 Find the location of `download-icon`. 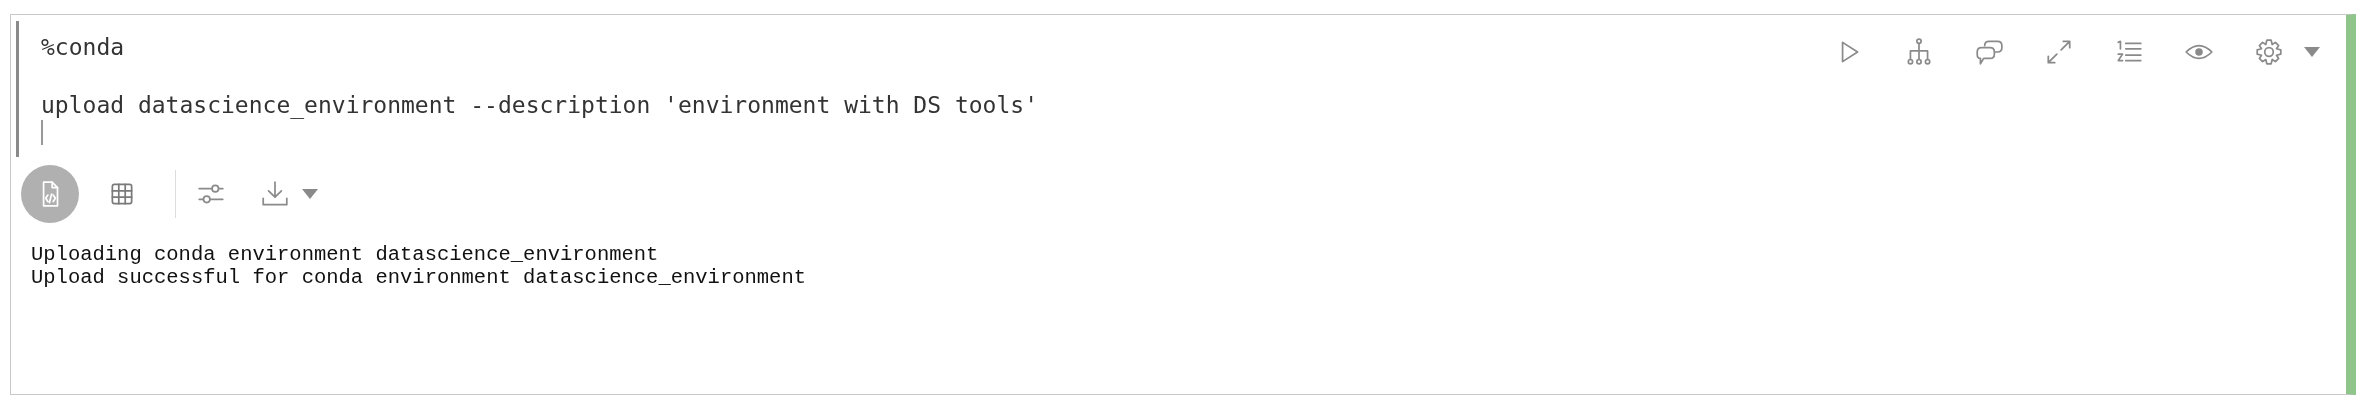

download-icon is located at coordinates (275, 194).